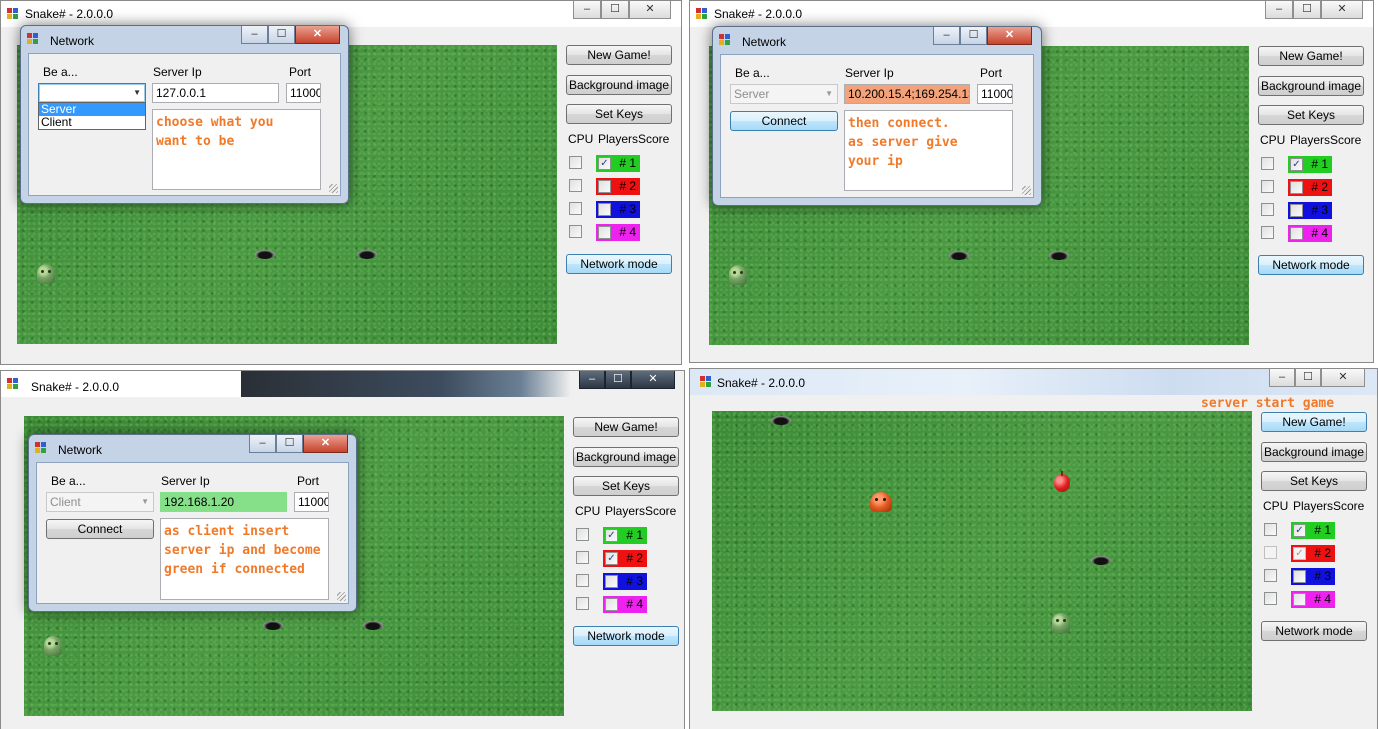 The image size is (1378, 729). What do you see at coordinates (92, 93) in the screenshot?
I see `role-select: ▼` at bounding box center [92, 93].